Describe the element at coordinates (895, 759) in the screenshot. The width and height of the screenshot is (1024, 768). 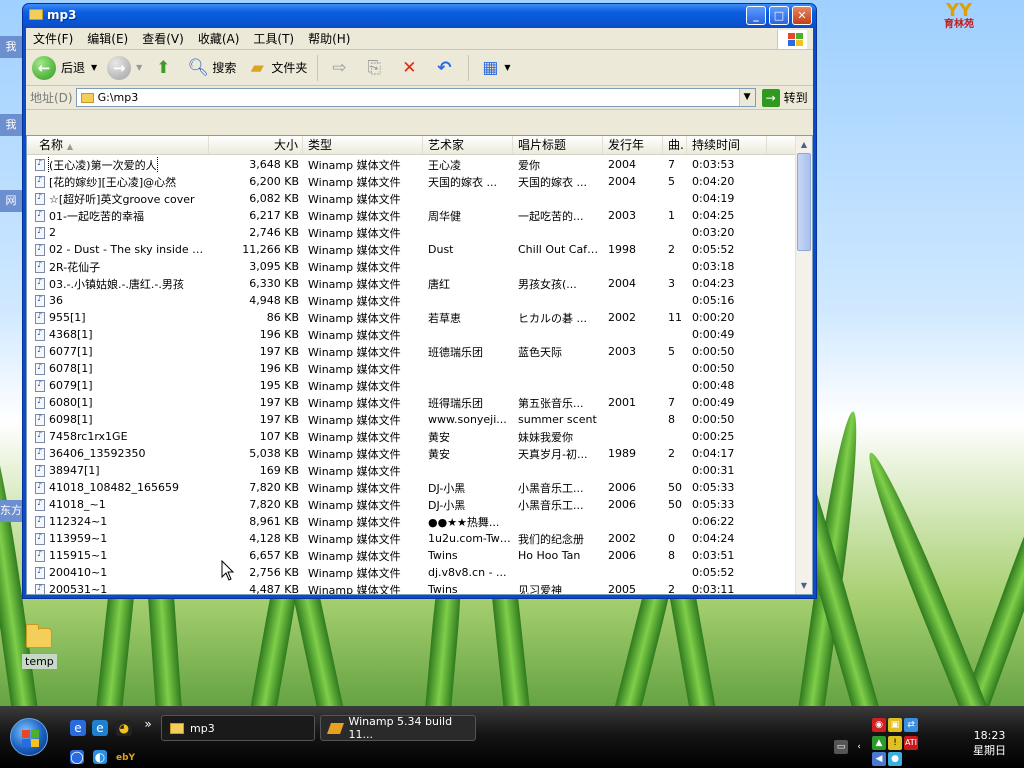
I see `globe-icon: ●` at that location.